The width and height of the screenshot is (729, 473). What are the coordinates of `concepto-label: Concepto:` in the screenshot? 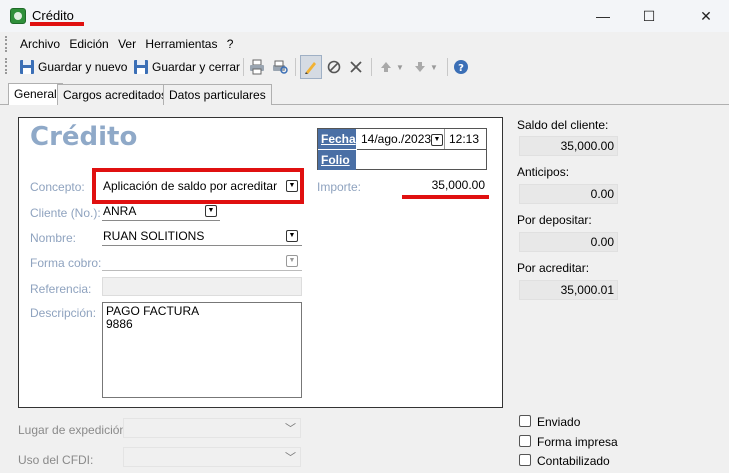 It's located at (57, 187).